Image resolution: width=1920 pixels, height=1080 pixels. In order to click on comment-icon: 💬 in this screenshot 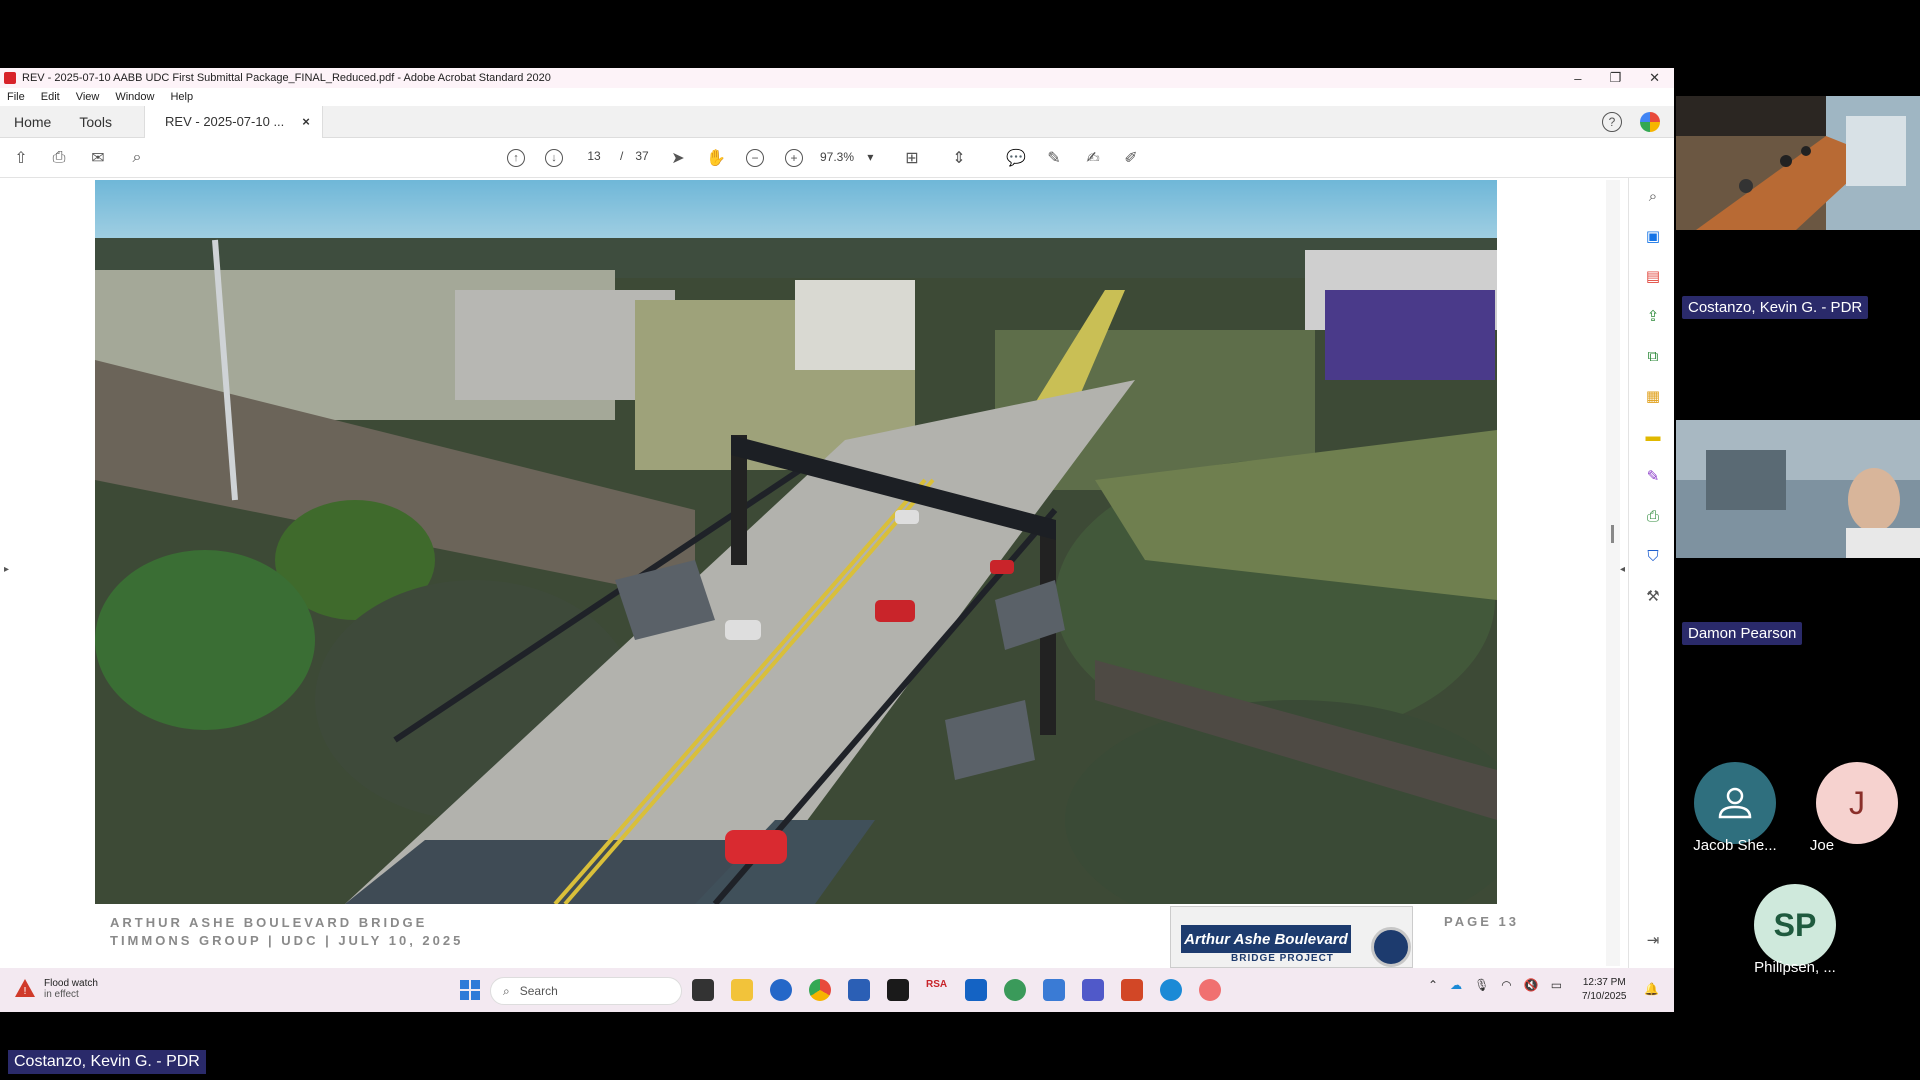, I will do `click(1016, 158)`.